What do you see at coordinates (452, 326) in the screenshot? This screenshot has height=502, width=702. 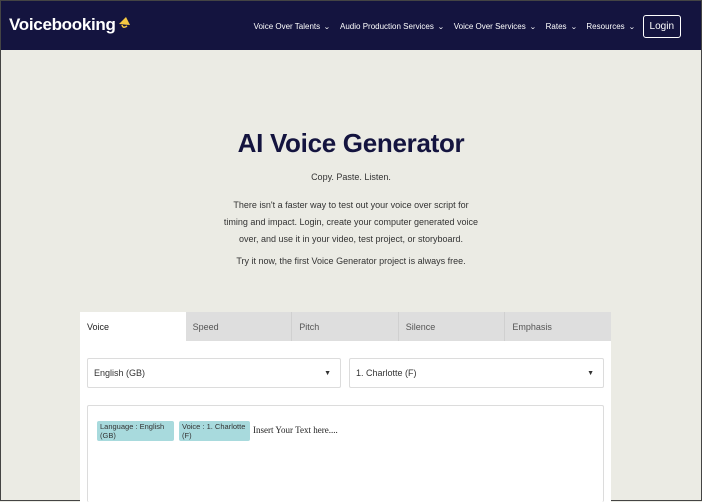 I see `tab-silence: Silence` at bounding box center [452, 326].